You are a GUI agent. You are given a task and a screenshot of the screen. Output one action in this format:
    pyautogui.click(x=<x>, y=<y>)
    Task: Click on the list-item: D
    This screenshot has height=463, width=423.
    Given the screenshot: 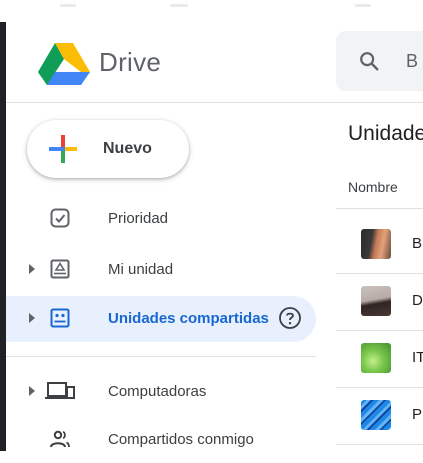 What is the action you would take?
    pyautogui.click(x=379, y=302)
    